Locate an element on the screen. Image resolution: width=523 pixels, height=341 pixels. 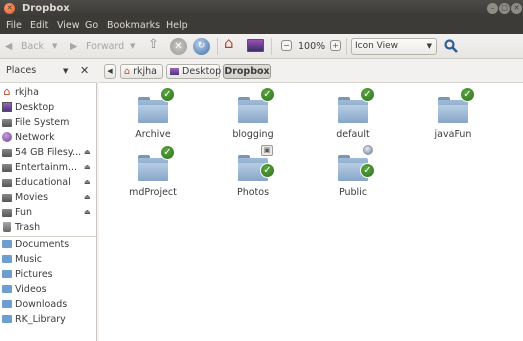
sidebar-item-entertainment: Entertainm... ⏏ is located at coordinates (48, 167).